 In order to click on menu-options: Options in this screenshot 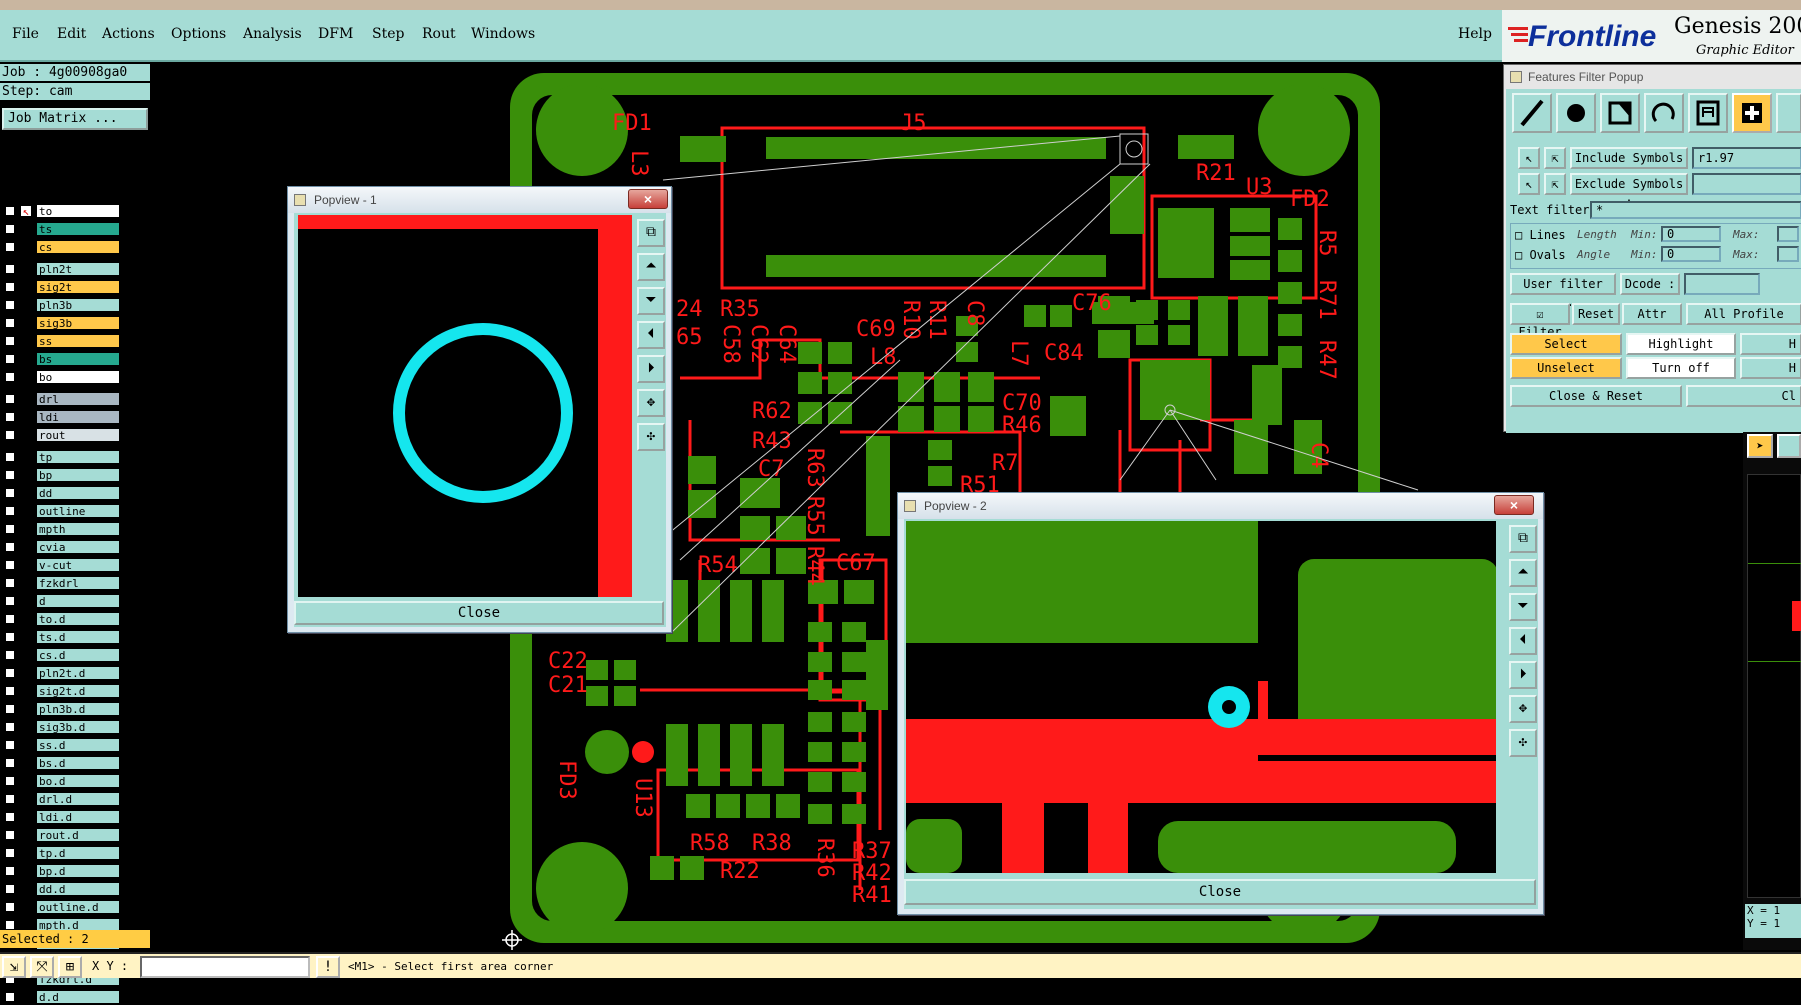, I will do `click(198, 34)`.